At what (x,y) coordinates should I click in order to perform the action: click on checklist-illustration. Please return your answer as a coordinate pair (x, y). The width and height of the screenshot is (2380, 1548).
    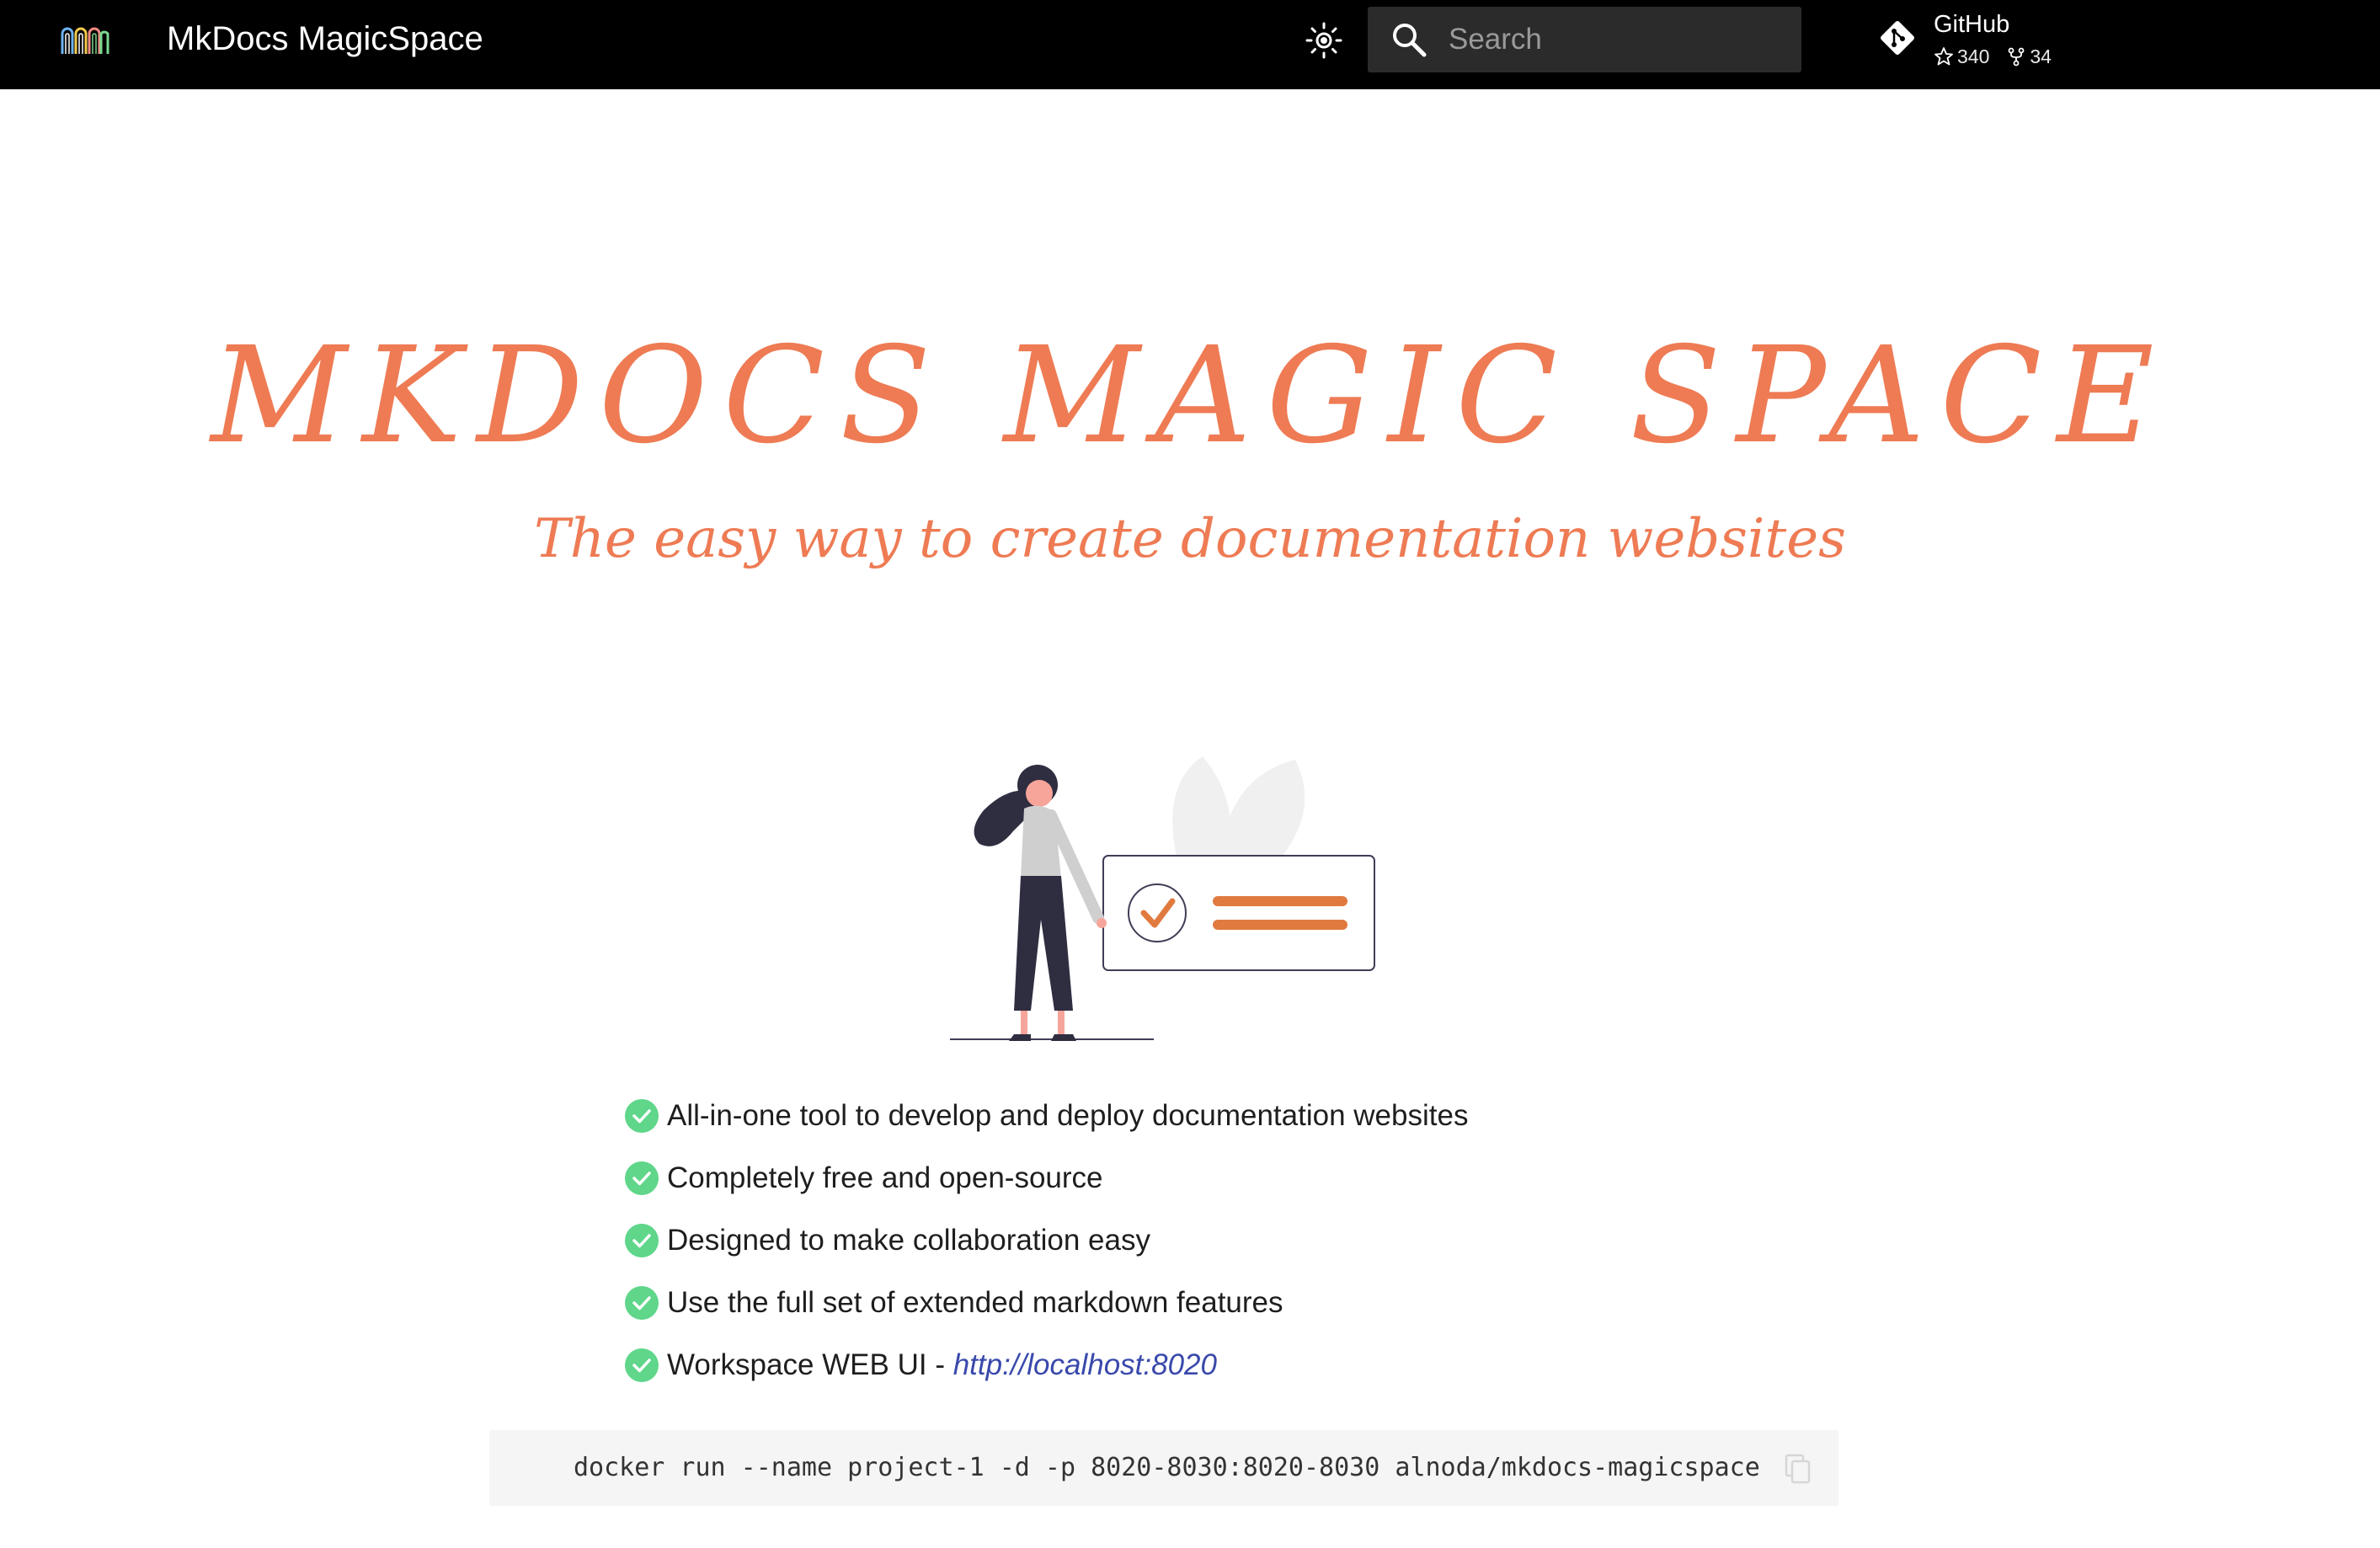
    Looking at the image, I should click on (1162, 899).